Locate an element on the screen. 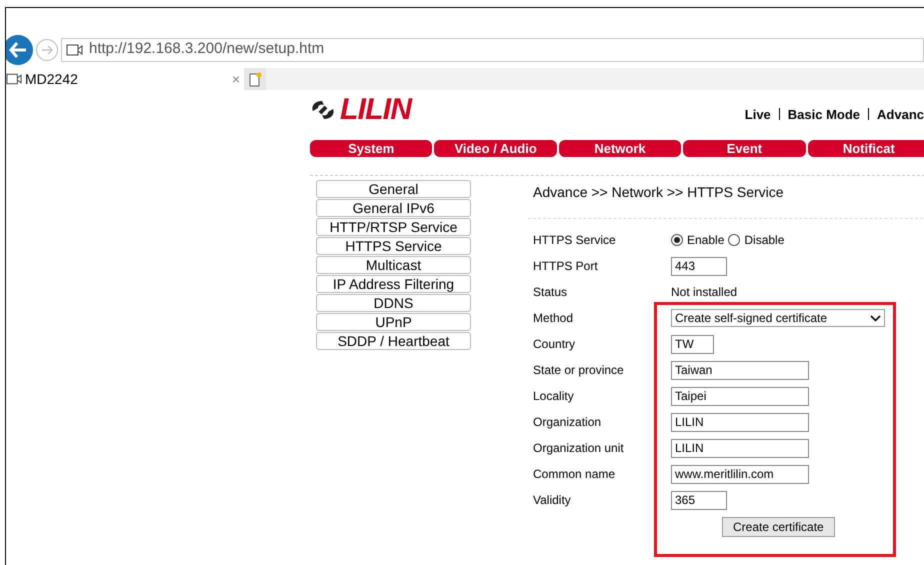  sidebar-item: General IPv6 is located at coordinates (393, 208).